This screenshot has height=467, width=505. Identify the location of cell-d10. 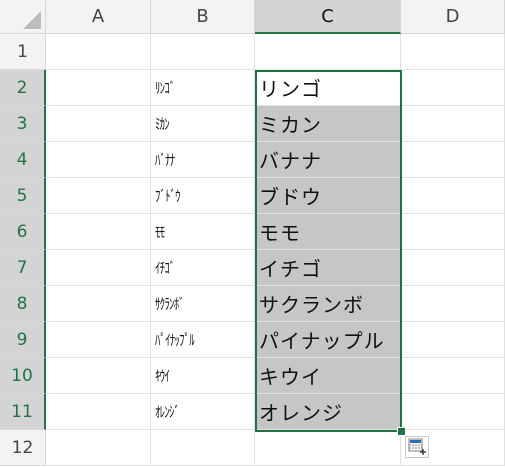
(453, 376).